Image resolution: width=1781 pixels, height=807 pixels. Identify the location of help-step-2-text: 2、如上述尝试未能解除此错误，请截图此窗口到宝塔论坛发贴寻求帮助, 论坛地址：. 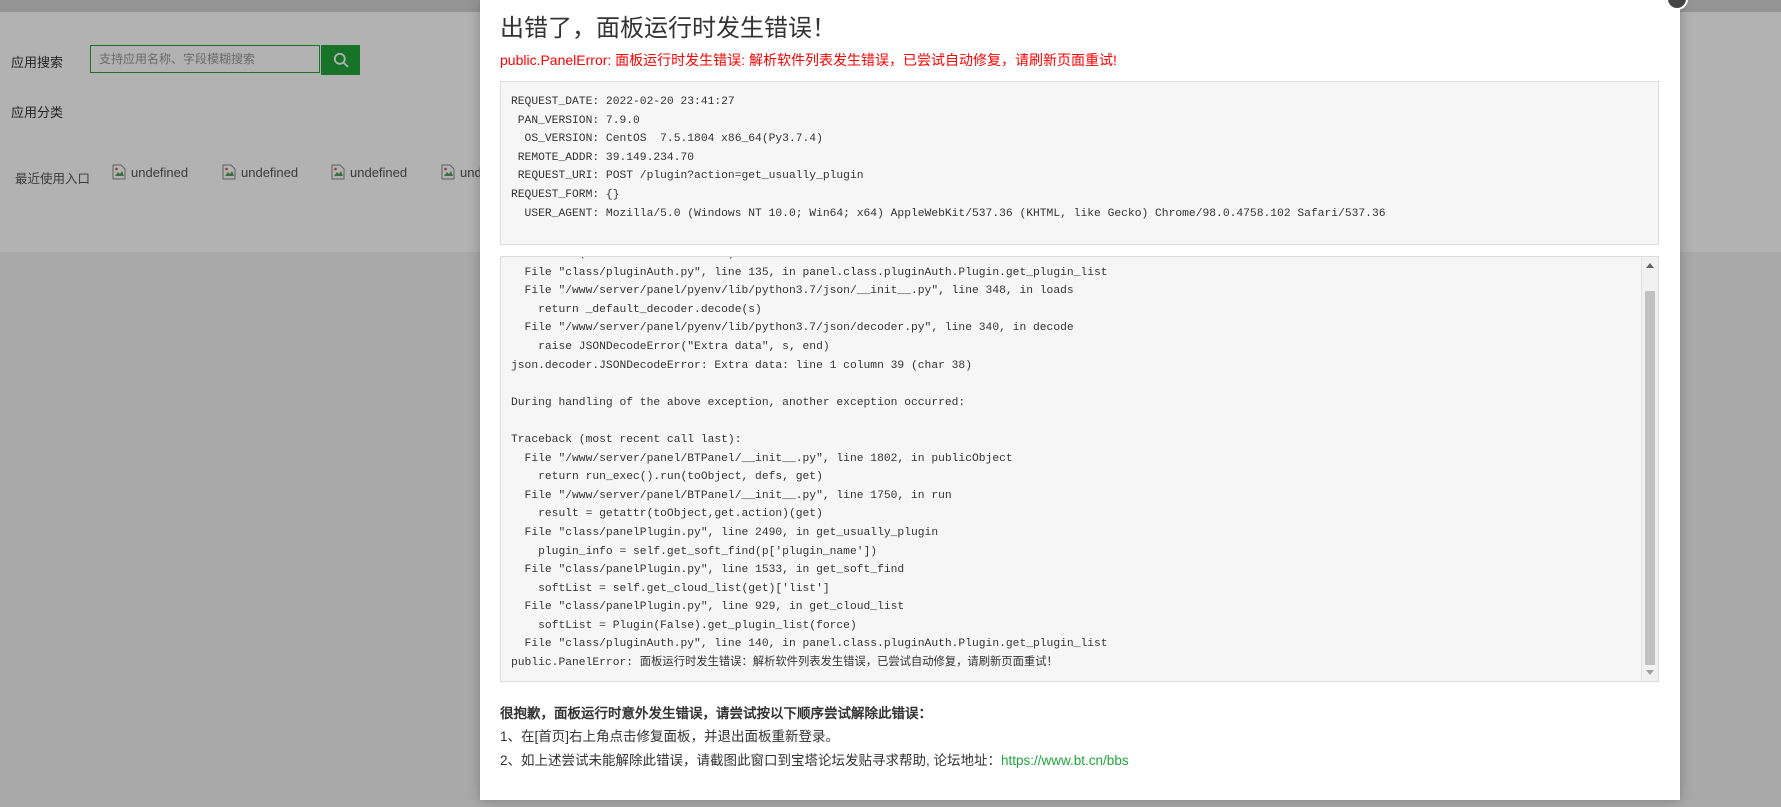
(751, 760).